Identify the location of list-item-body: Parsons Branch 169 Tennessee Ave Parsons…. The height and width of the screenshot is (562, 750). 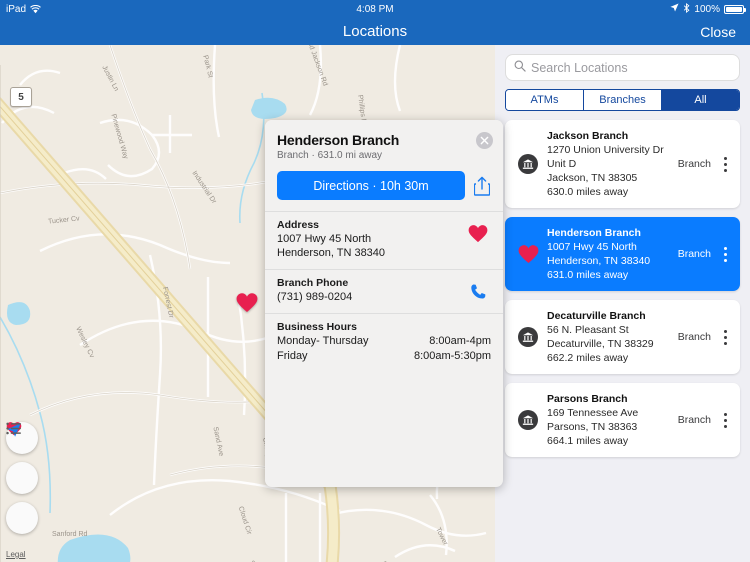
(607, 420).